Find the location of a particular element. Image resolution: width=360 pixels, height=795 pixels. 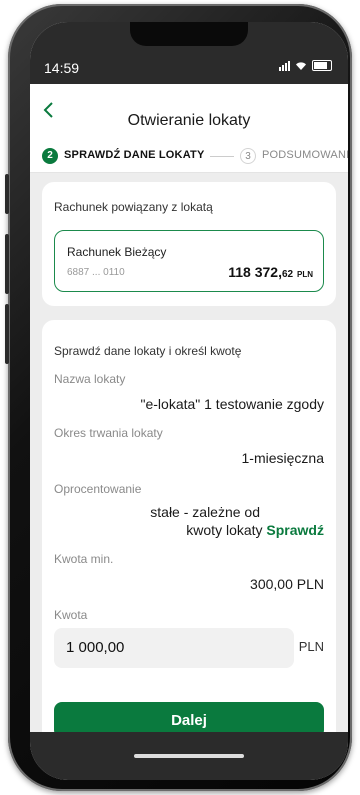

status-bar: 14:59 is located at coordinates (189, 53).